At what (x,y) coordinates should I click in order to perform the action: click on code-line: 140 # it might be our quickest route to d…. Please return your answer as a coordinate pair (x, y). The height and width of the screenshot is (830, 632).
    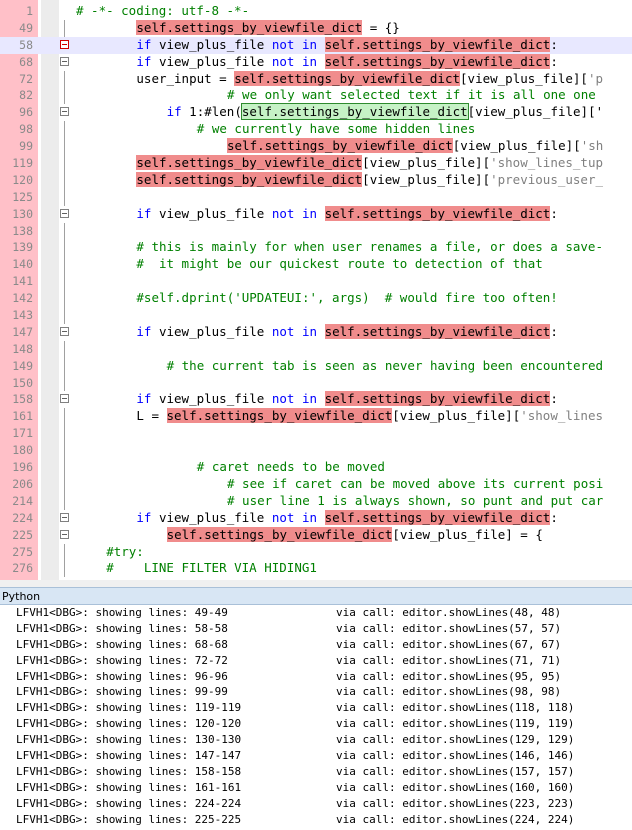
    Looking at the image, I should click on (316, 265).